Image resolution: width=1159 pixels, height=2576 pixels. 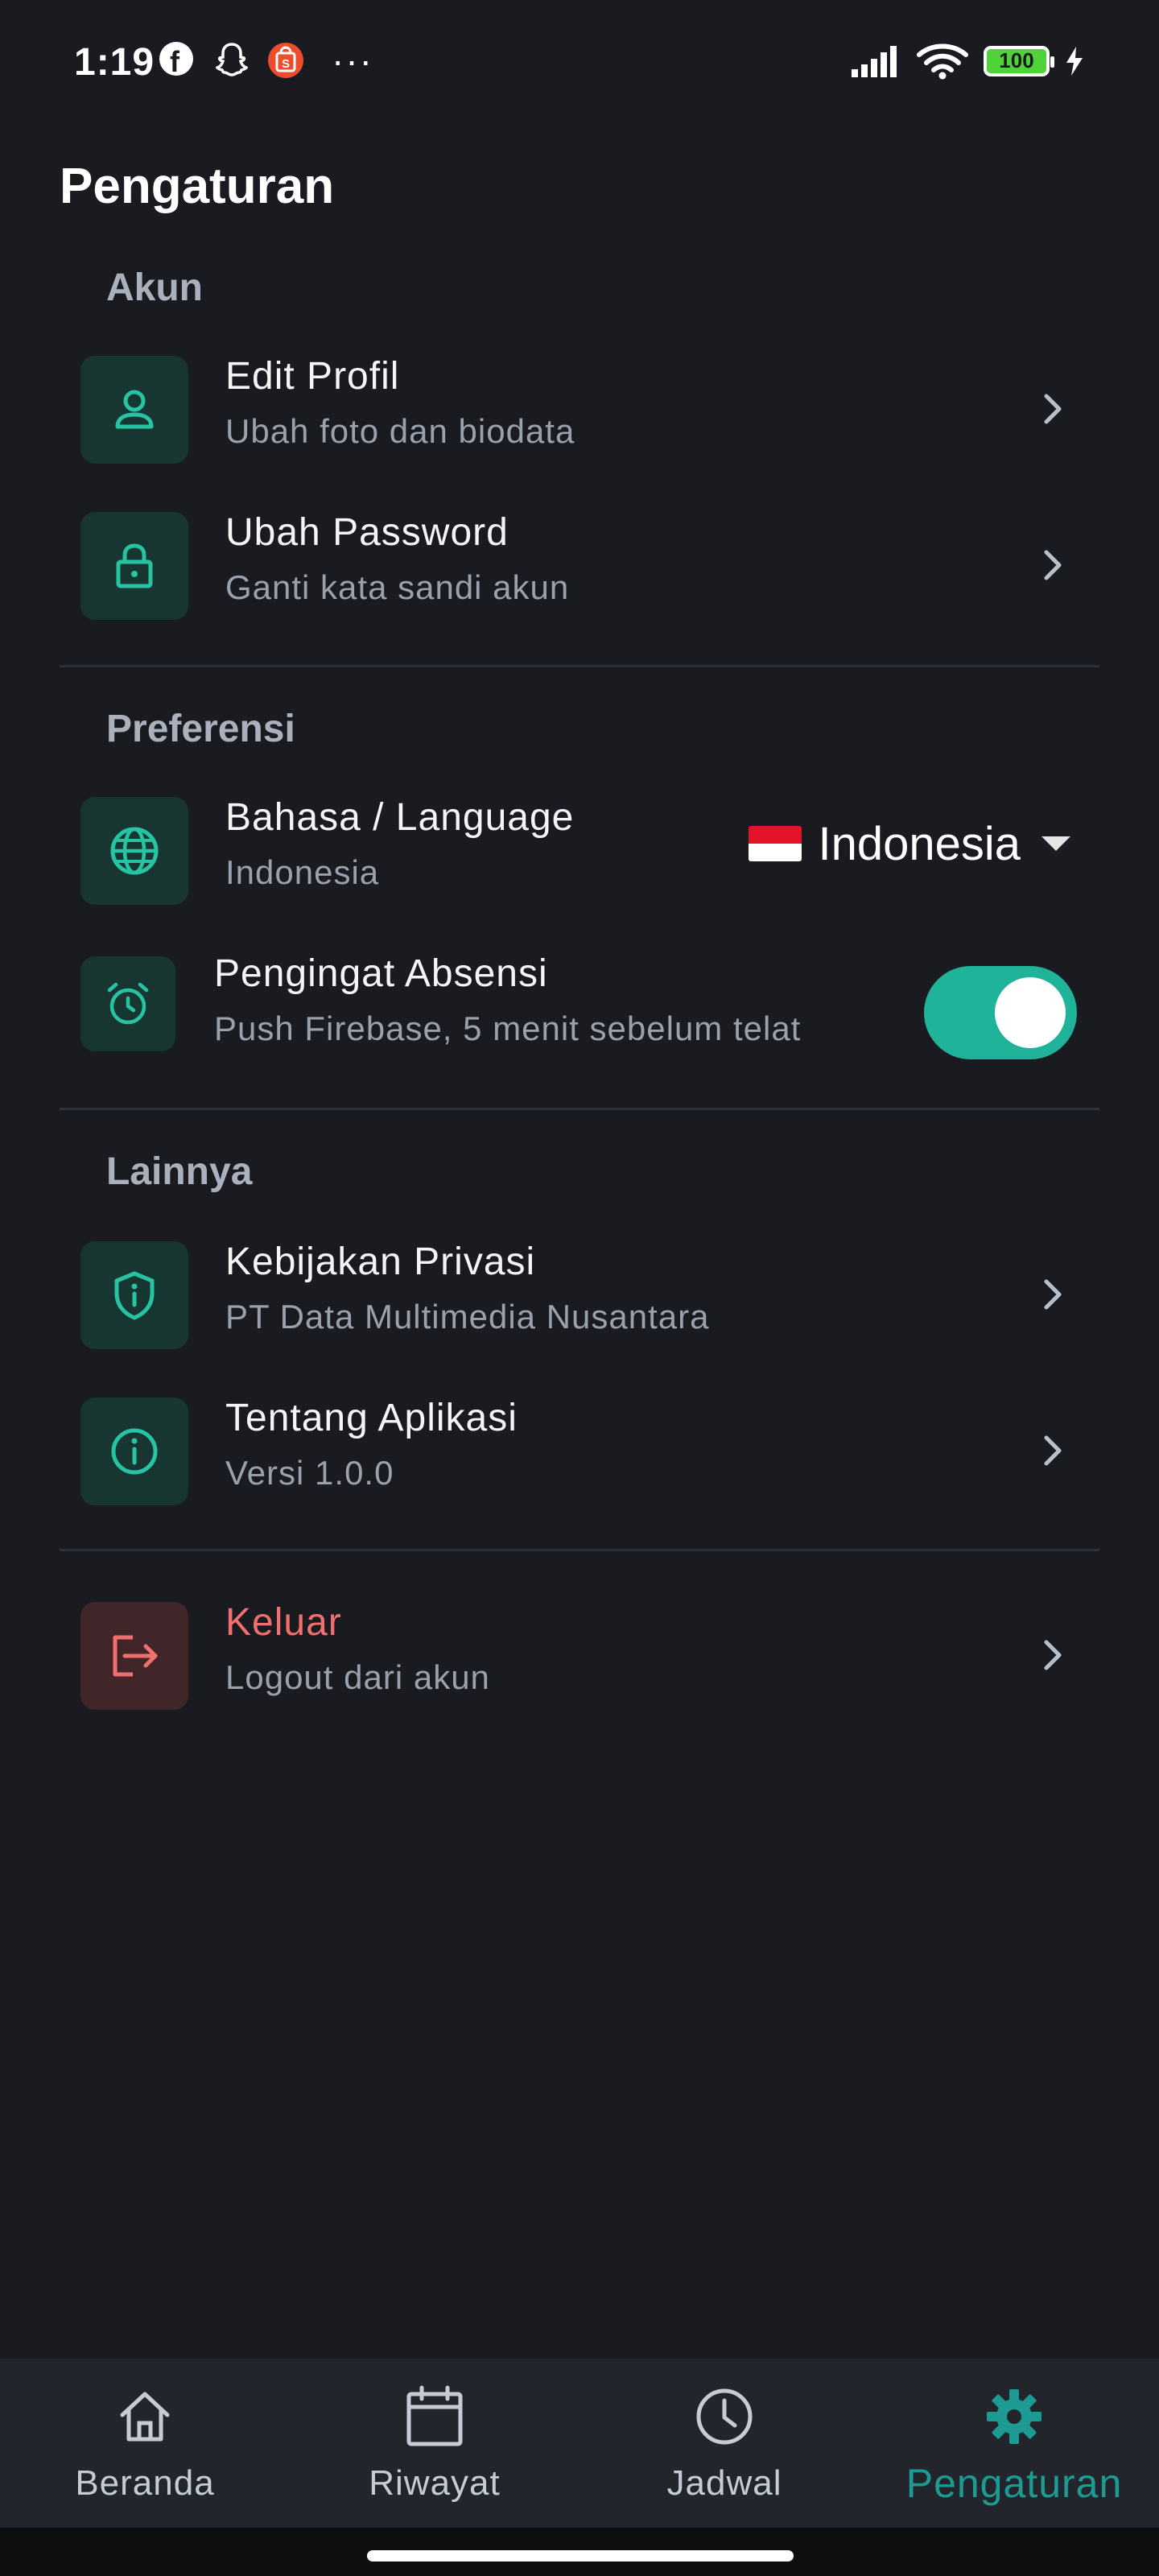 I want to click on status-time: 1:19, so click(x=114, y=62).